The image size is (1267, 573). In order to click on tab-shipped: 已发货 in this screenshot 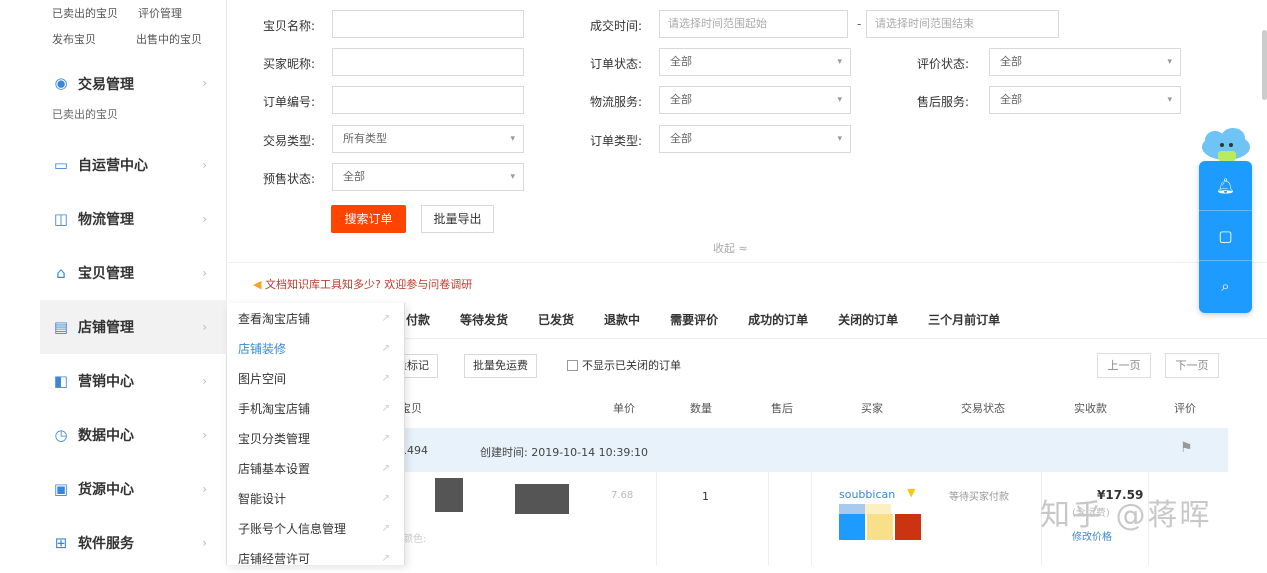, I will do `click(556, 319)`.